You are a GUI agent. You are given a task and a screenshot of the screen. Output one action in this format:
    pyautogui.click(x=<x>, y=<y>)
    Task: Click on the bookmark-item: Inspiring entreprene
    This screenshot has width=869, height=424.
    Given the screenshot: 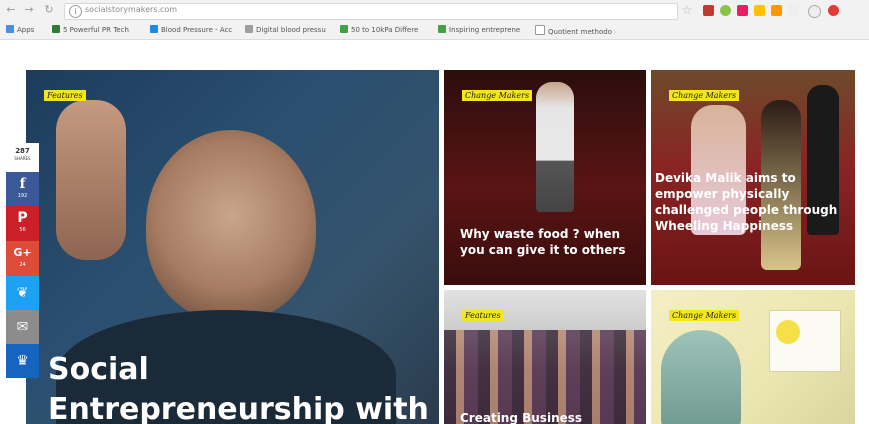 What is the action you would take?
    pyautogui.click(x=479, y=30)
    